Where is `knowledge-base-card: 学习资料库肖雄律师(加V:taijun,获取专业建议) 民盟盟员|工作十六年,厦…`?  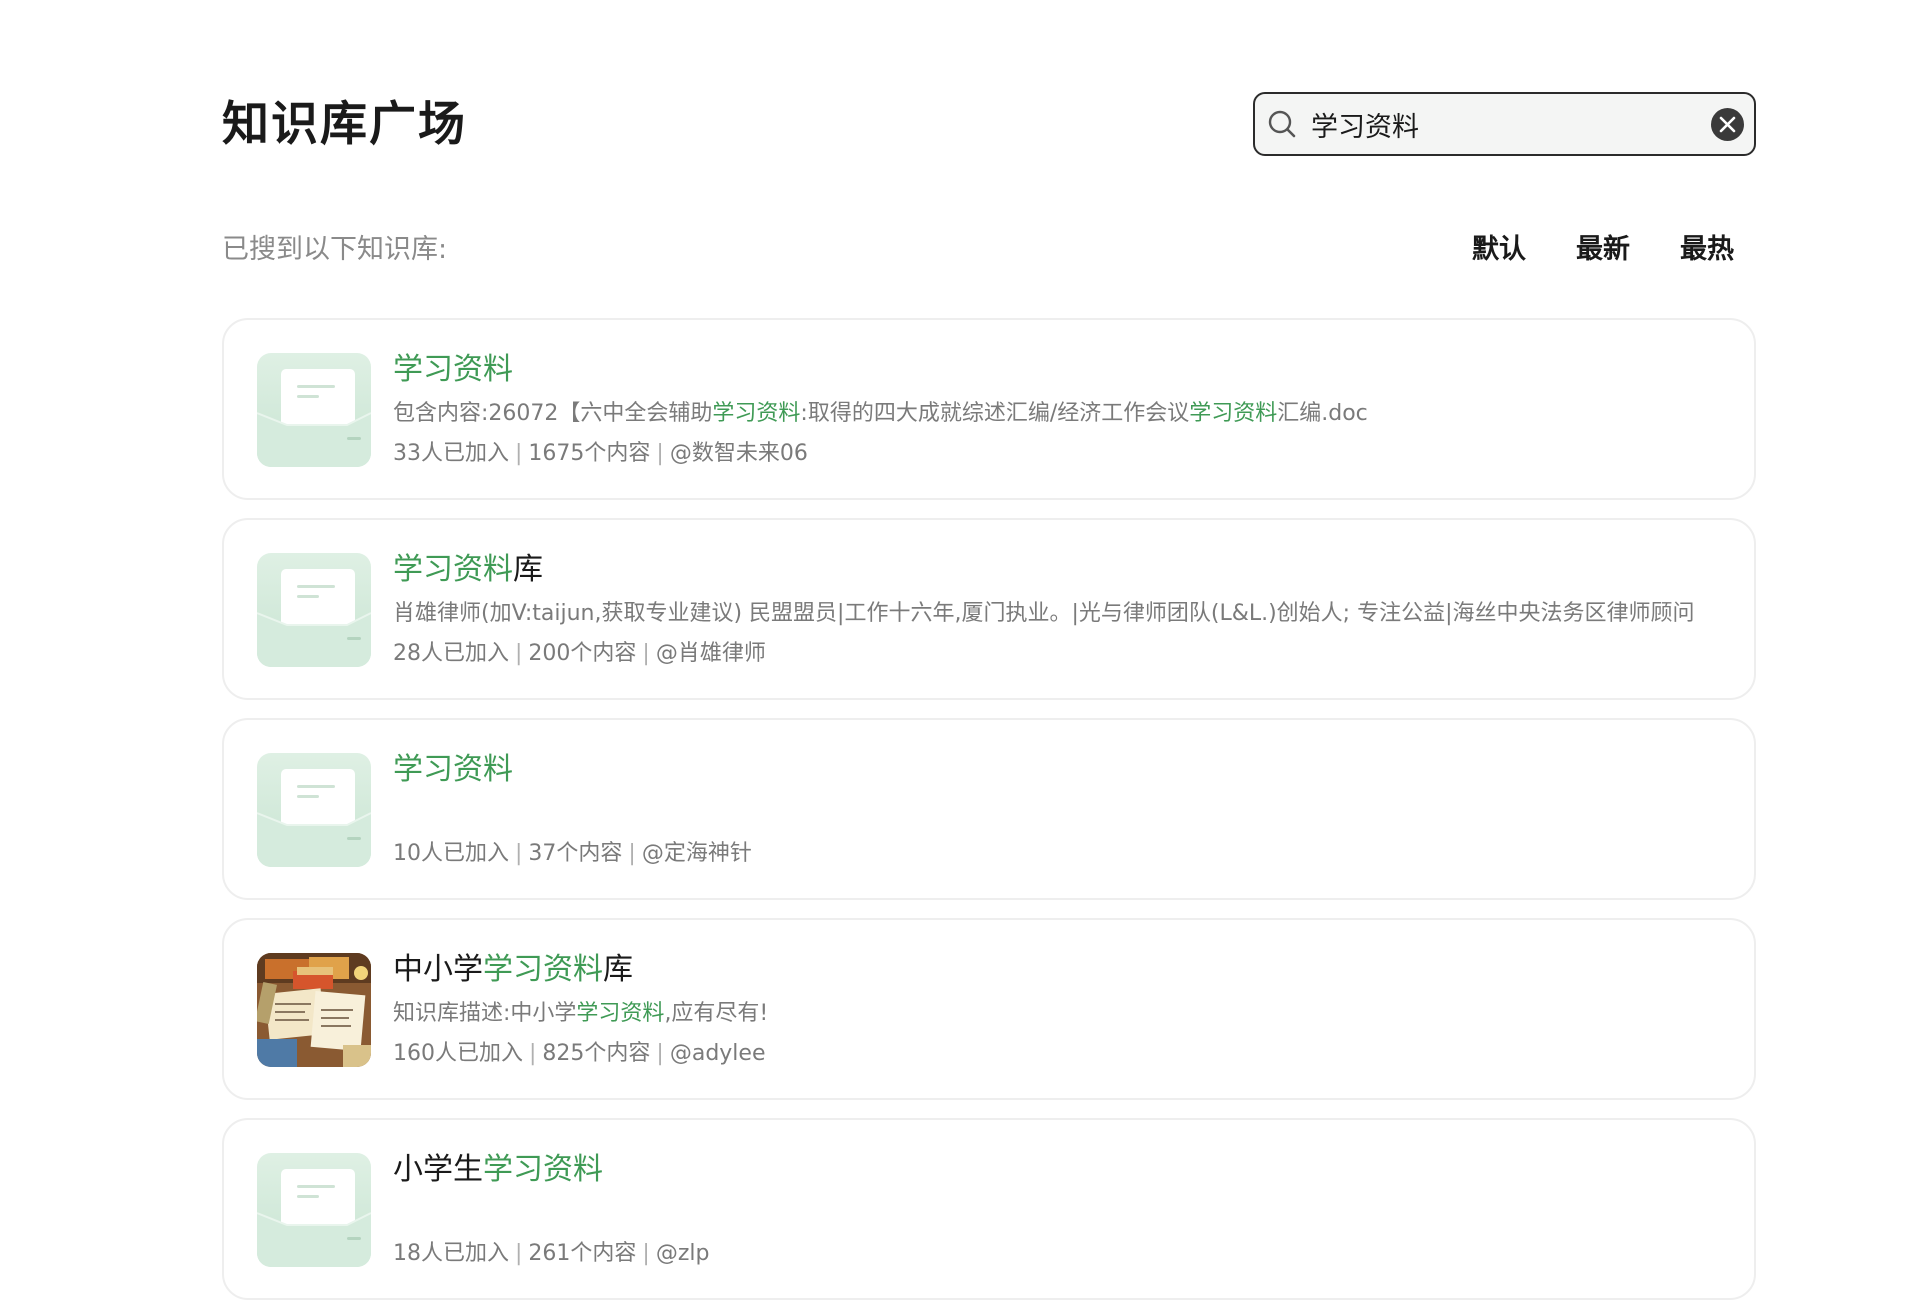
knowledge-base-card: 学习资料库肖雄律师(加V:taijun,获取专业建议) 民盟盟员|工作十六年,厦… is located at coordinates (989, 609).